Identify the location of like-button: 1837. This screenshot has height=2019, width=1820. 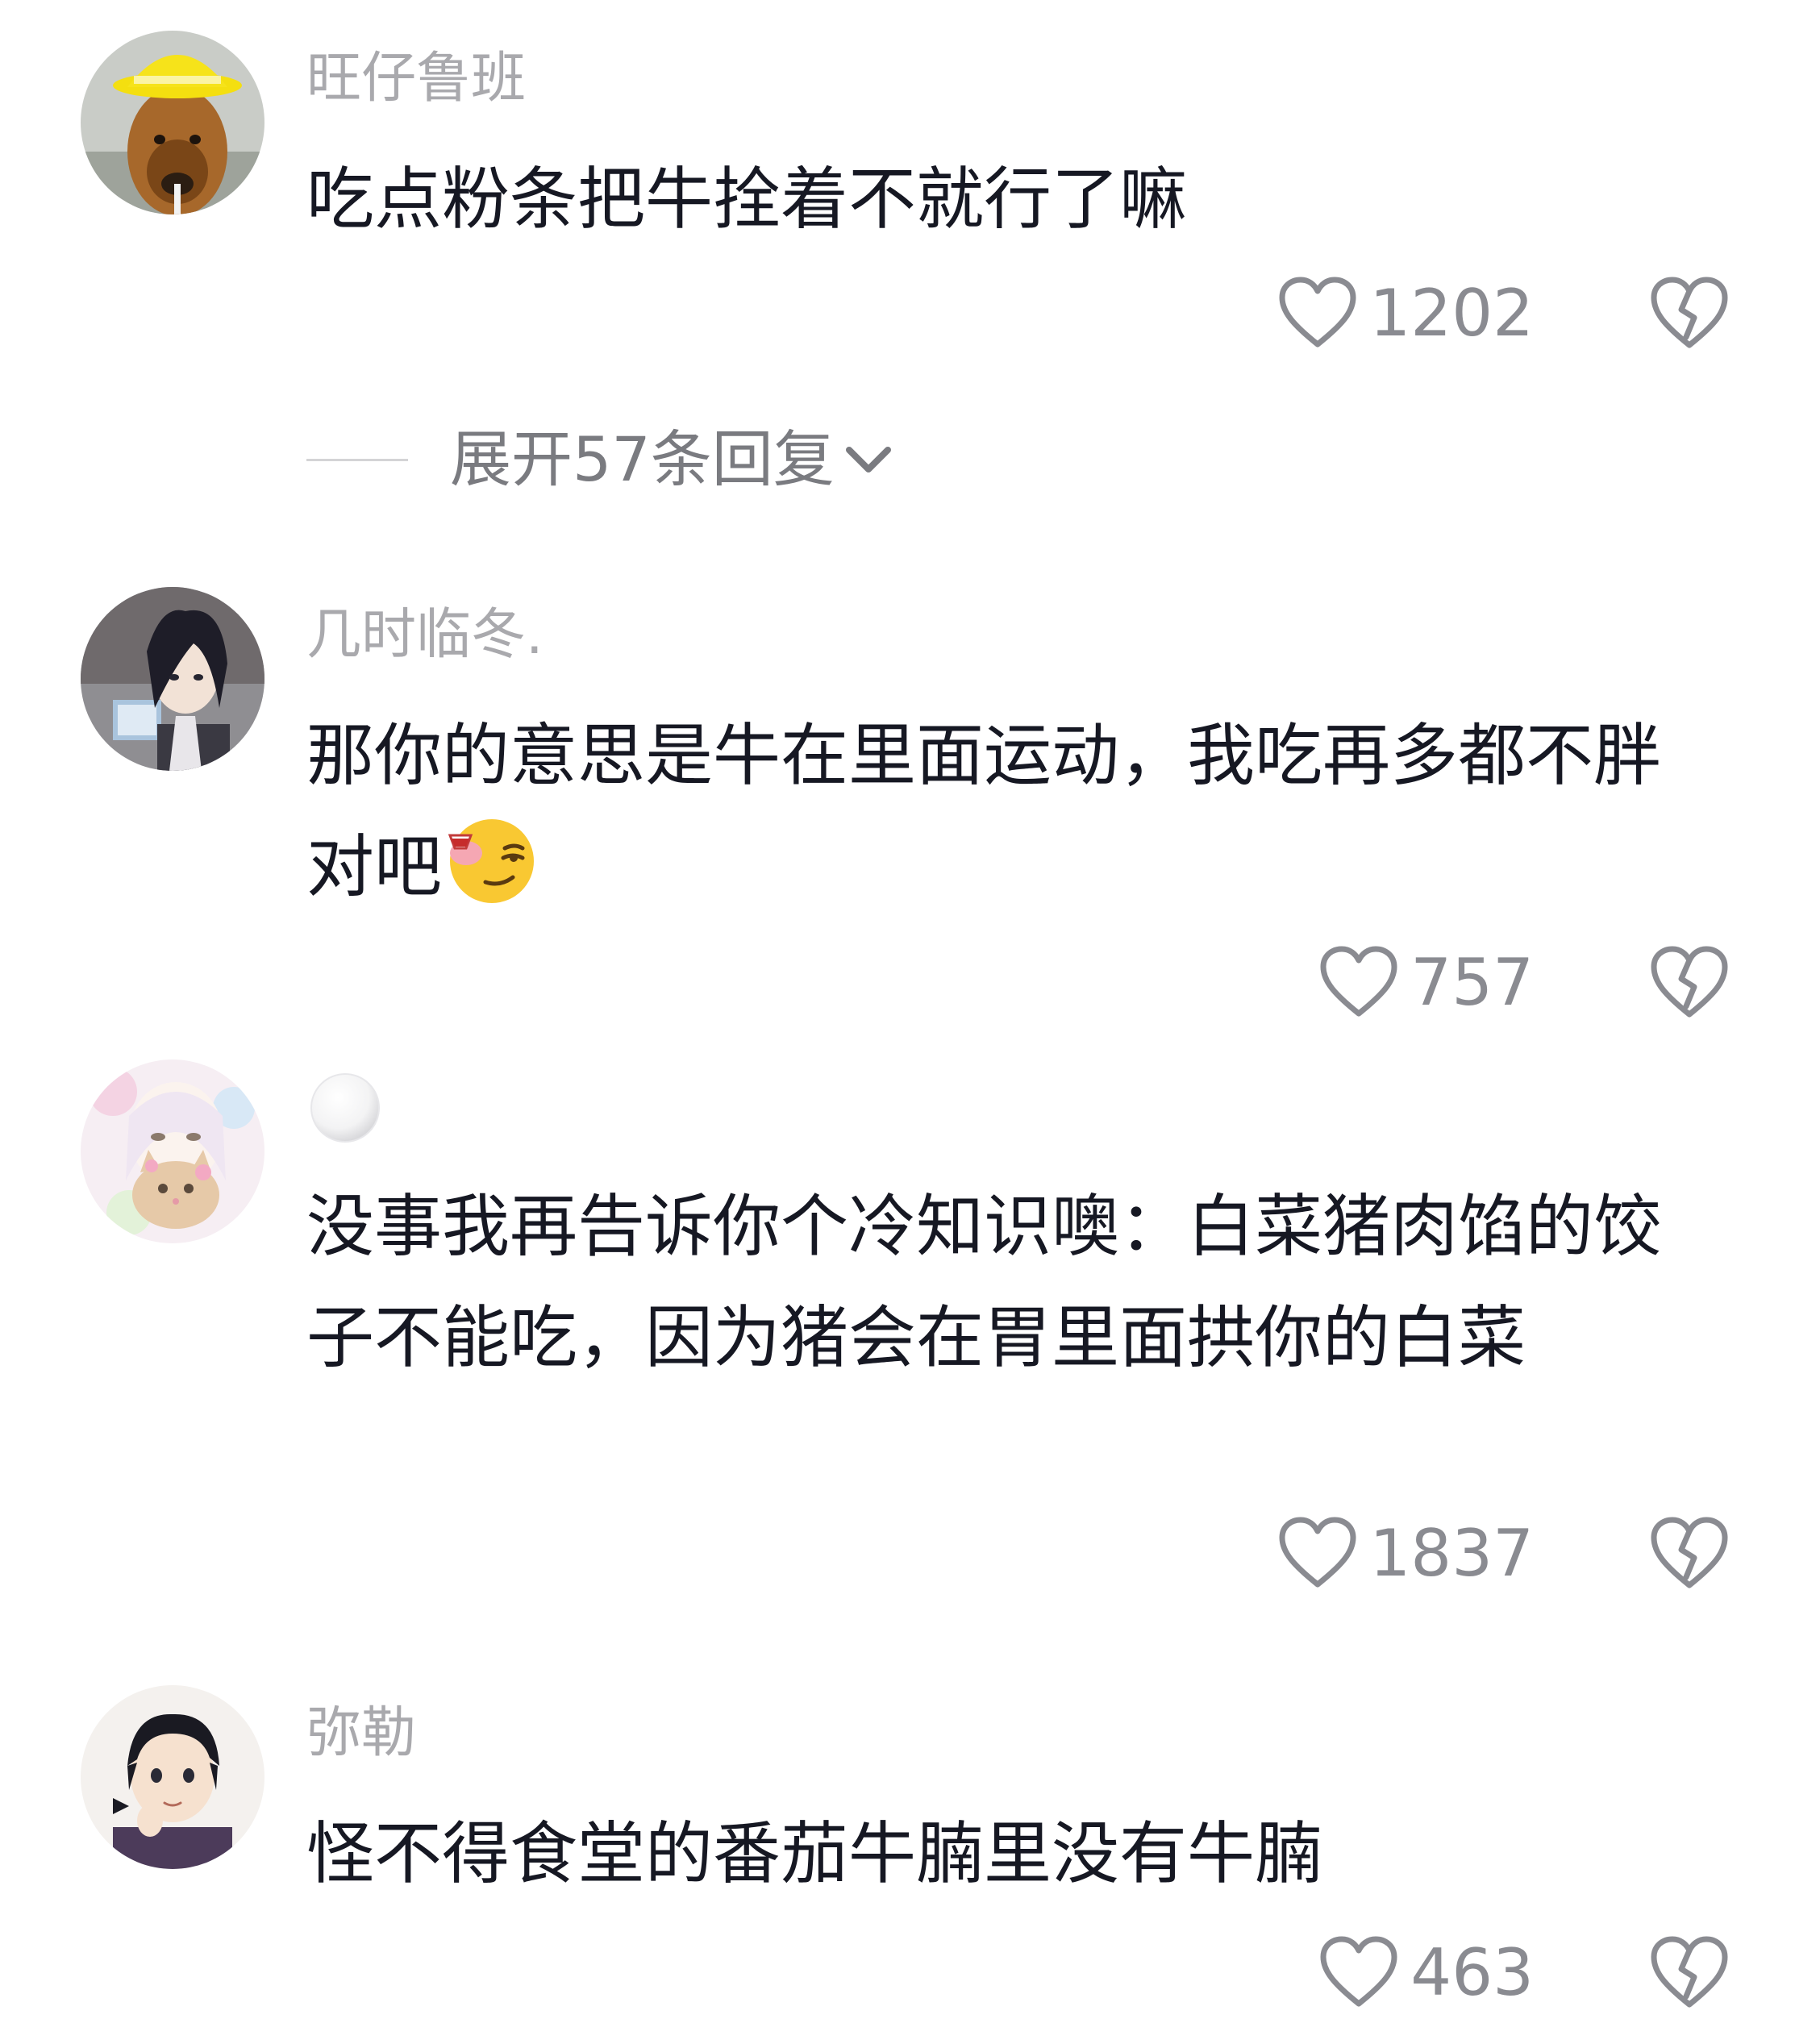
(1406, 1554).